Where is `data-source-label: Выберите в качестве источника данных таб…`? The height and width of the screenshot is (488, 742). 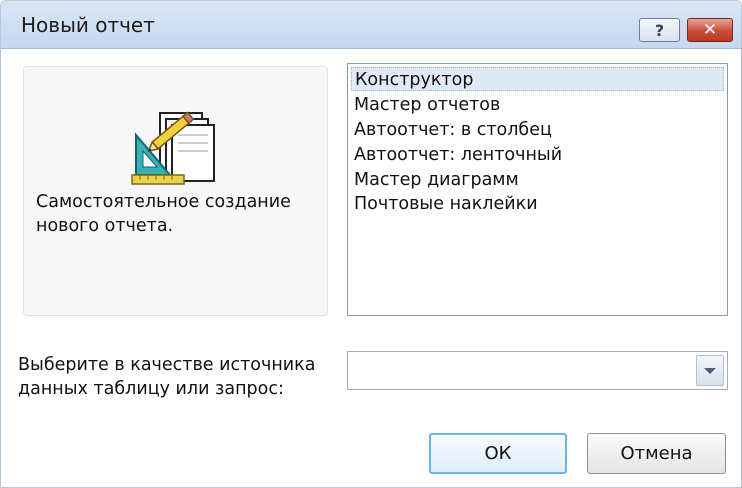 data-source-label: Выберите в качестве источника данных таб… is located at coordinates (167, 377).